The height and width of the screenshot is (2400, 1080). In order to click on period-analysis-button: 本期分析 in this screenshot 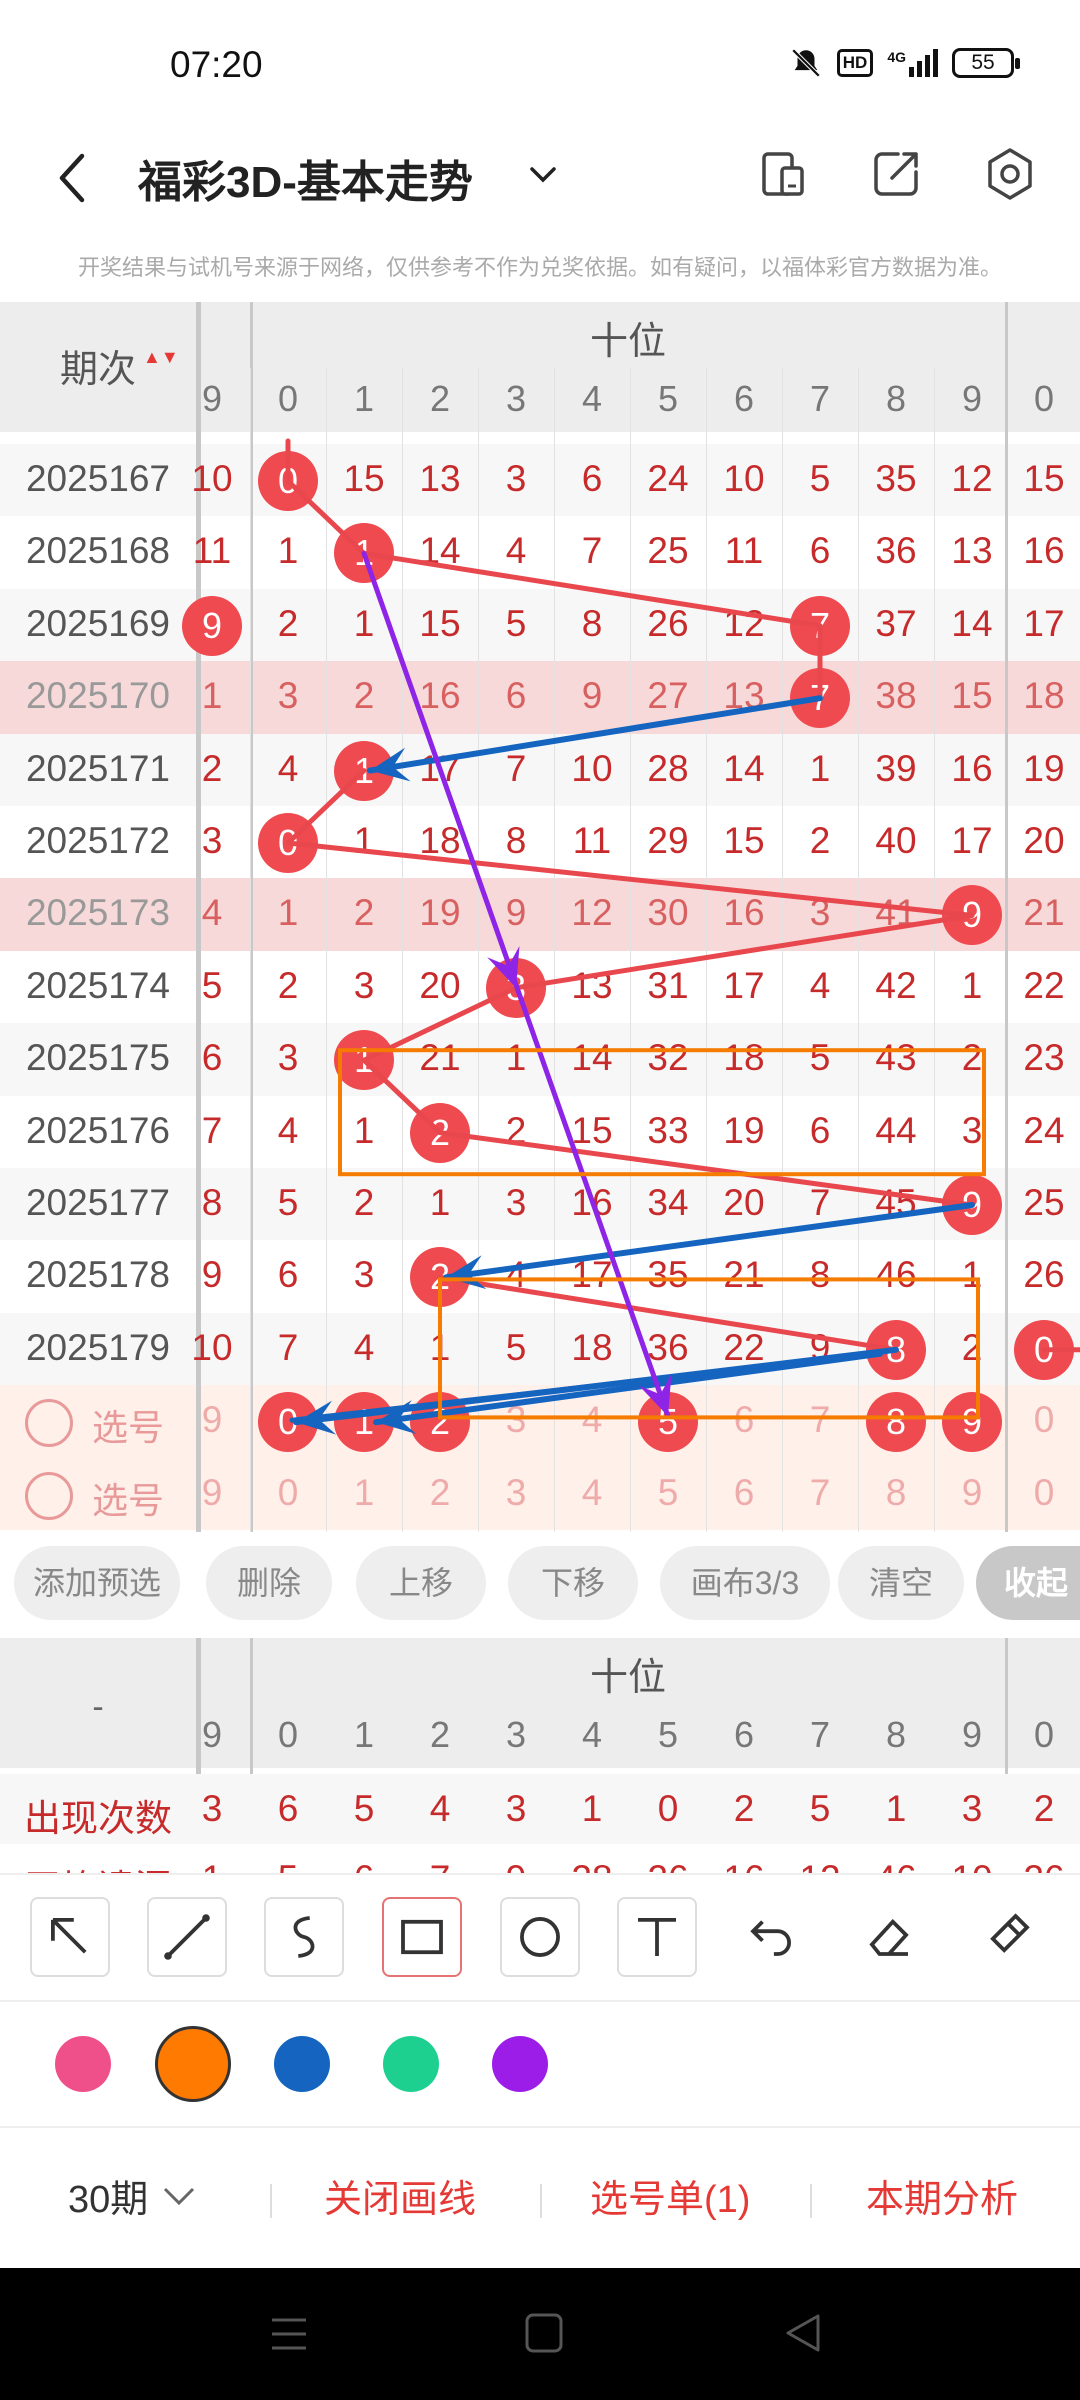, I will do `click(942, 2195)`.